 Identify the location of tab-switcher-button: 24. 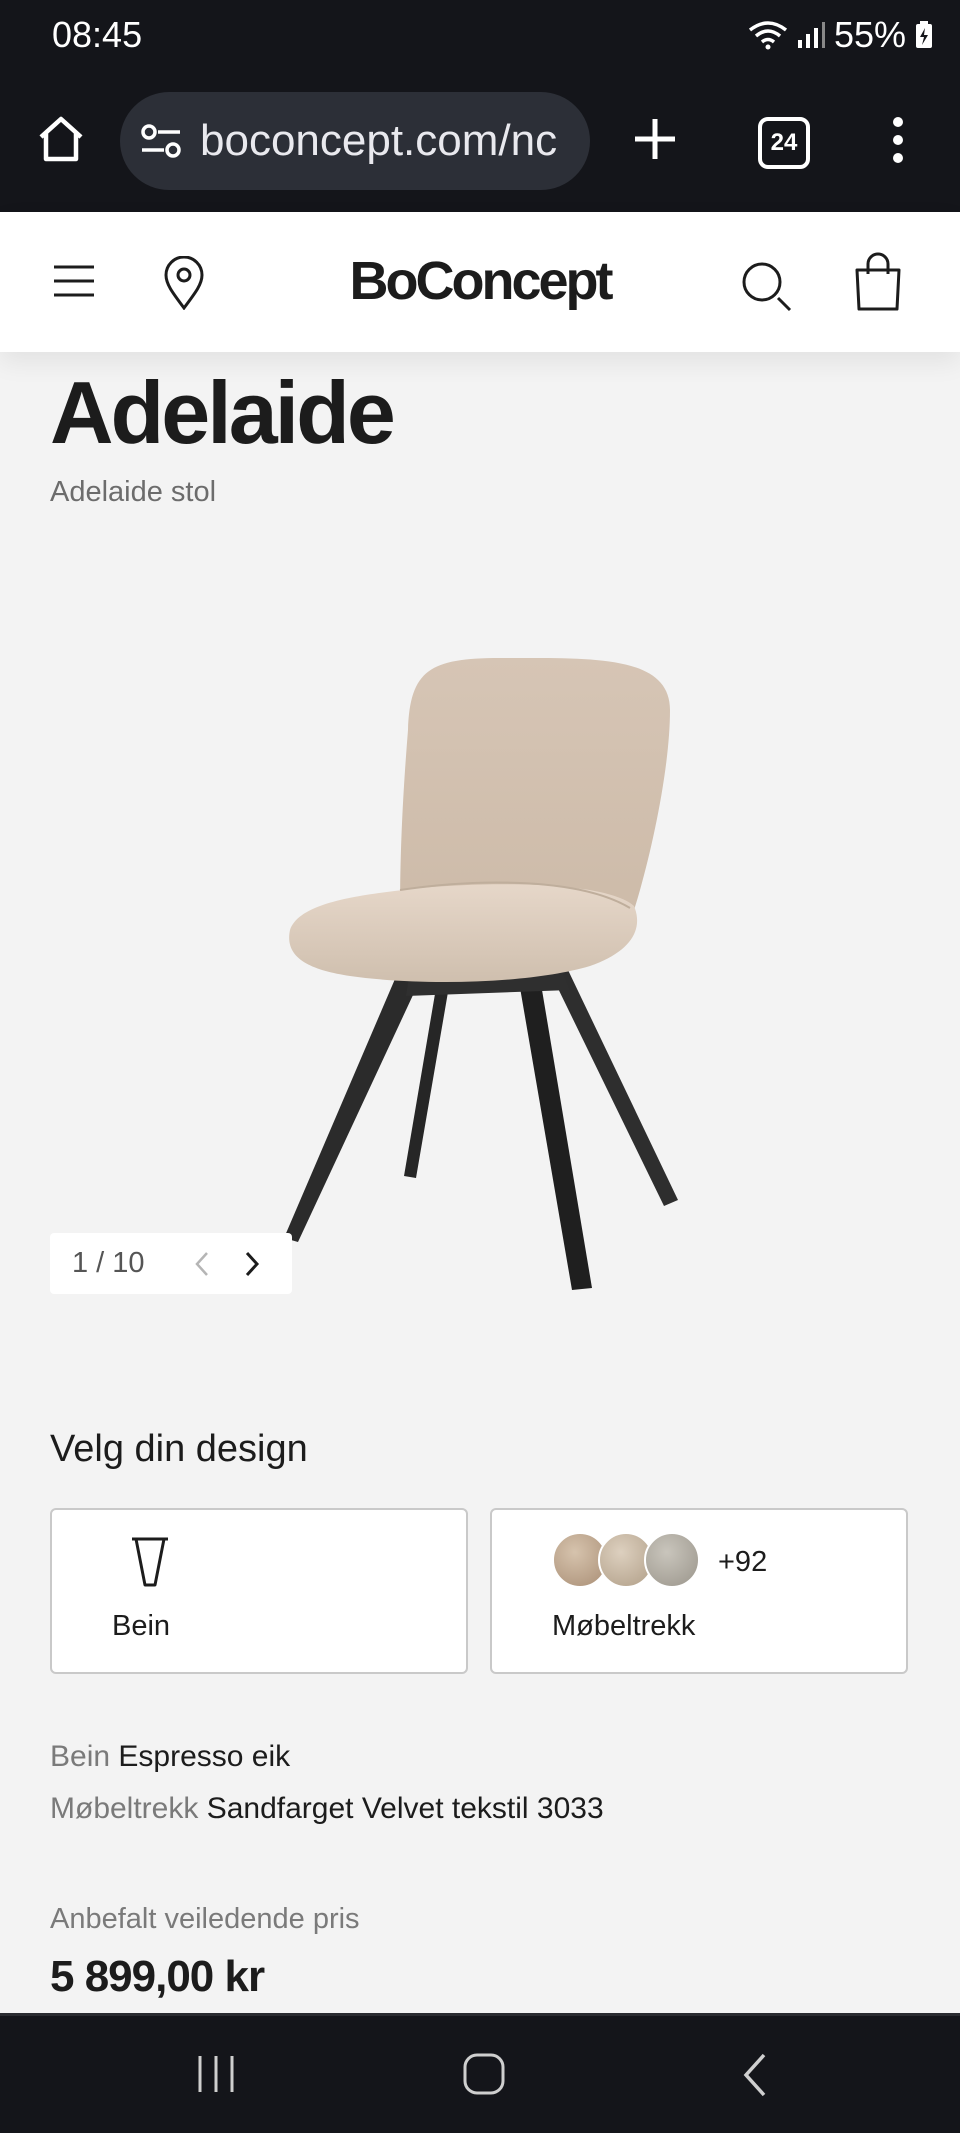
(784, 143).